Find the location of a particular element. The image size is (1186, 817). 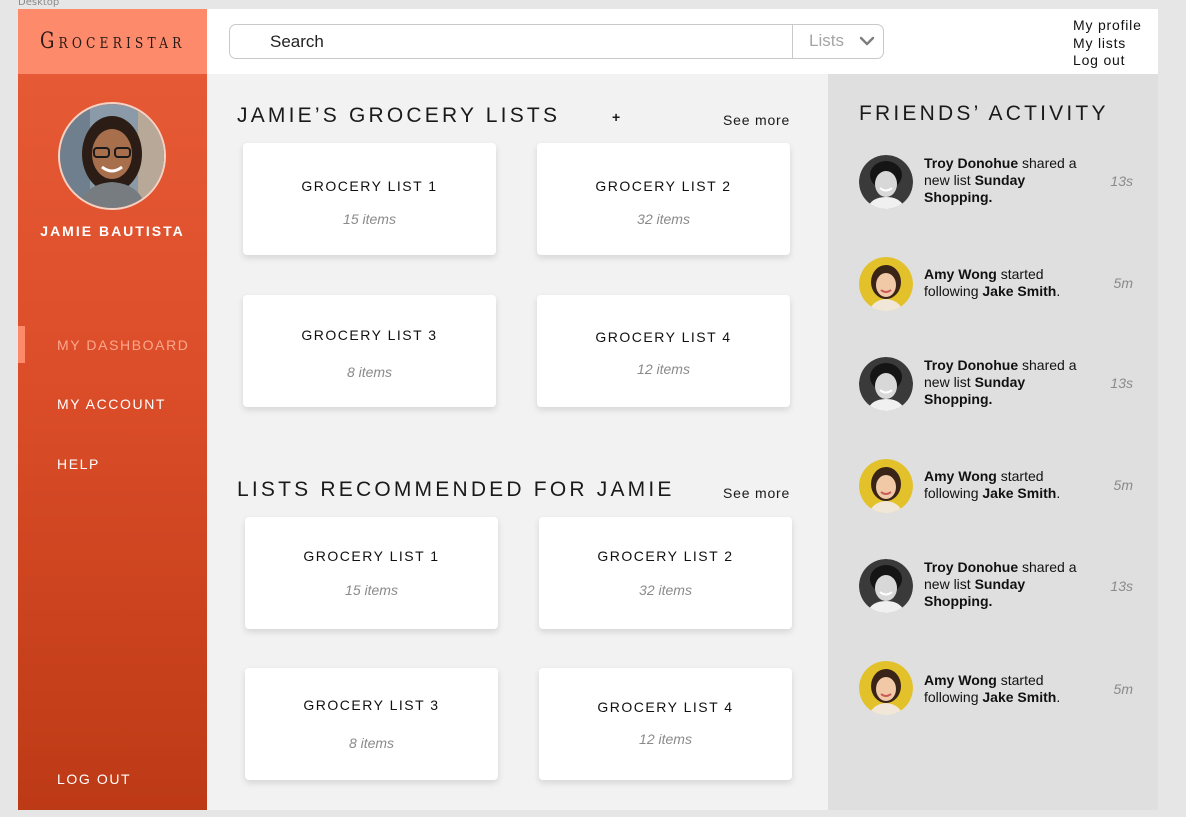

my-lists-title: JAMIE’S GROCERY LISTS is located at coordinates (399, 115).